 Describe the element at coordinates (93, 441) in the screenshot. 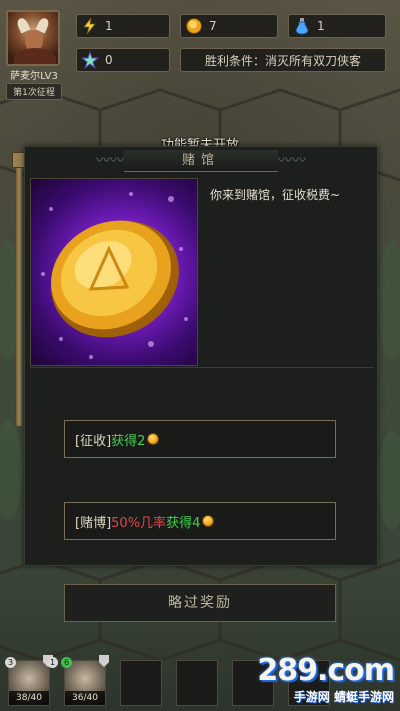

I see `option-tag: [征收]` at that location.